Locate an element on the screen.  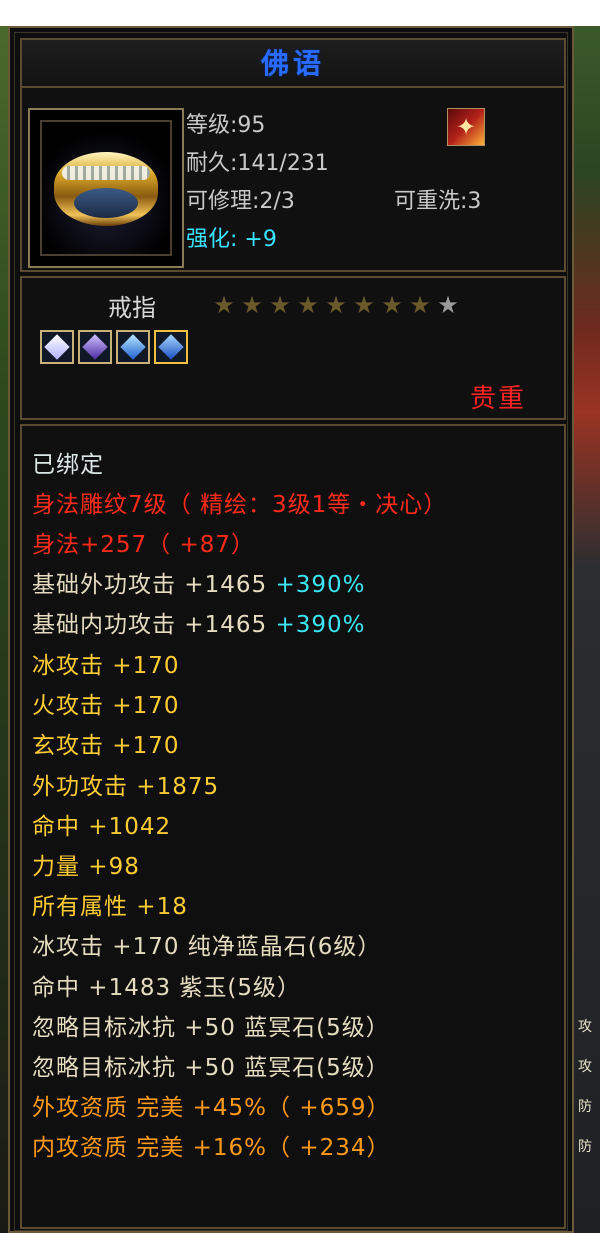
ice-attack-attr: 冰攻击 +170 is located at coordinates (106, 666).